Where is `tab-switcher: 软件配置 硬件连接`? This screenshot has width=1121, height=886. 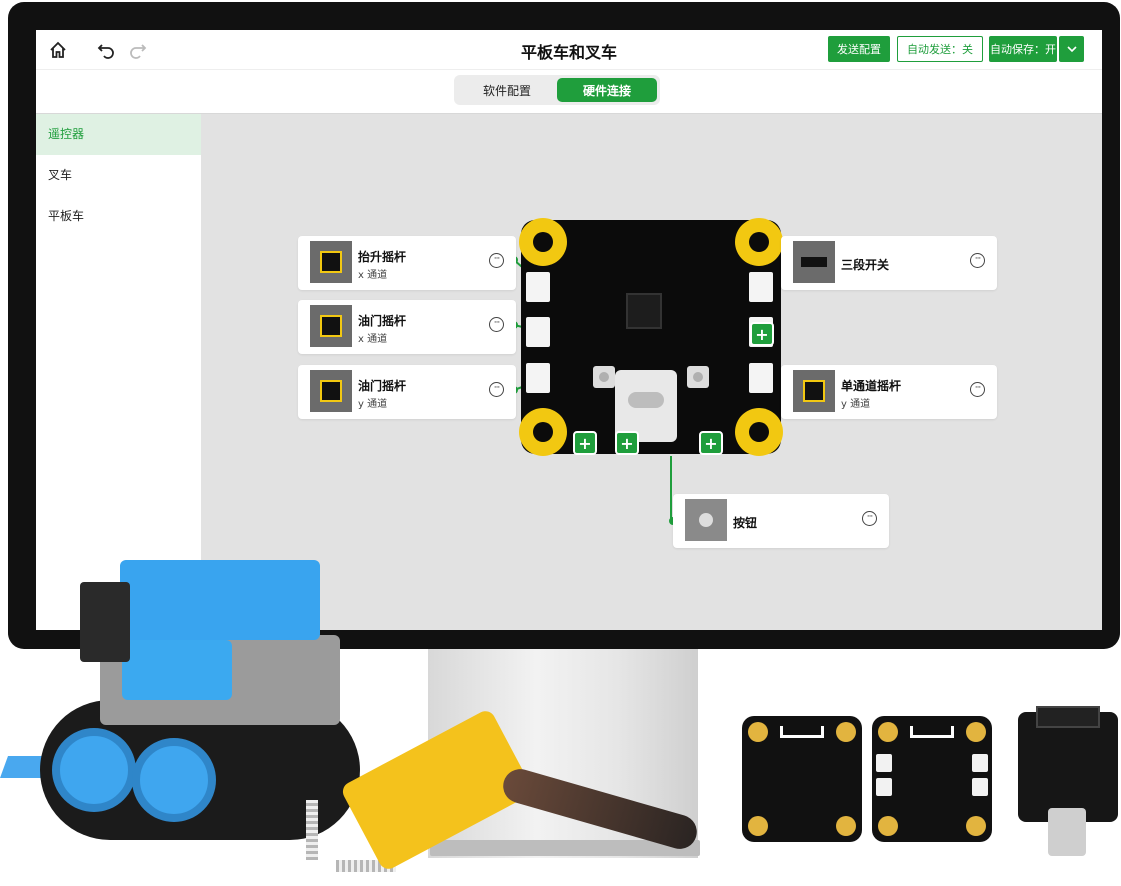 tab-switcher: 软件配置 硬件连接 is located at coordinates (557, 90).